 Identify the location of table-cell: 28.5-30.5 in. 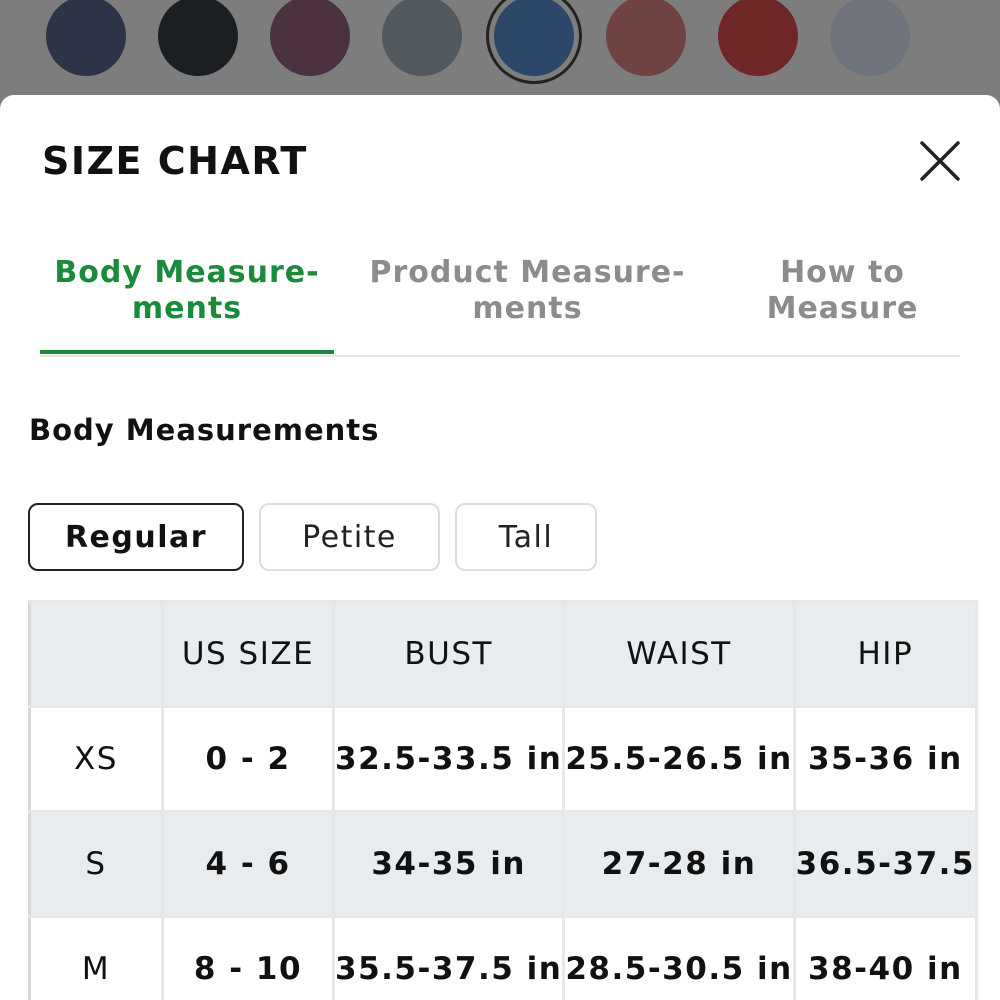
(679, 957).